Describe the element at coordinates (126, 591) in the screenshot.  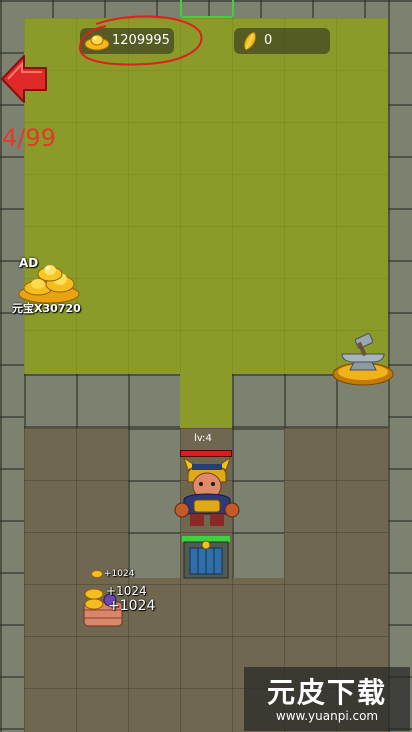
I see `float-reward-2: +1024` at that location.